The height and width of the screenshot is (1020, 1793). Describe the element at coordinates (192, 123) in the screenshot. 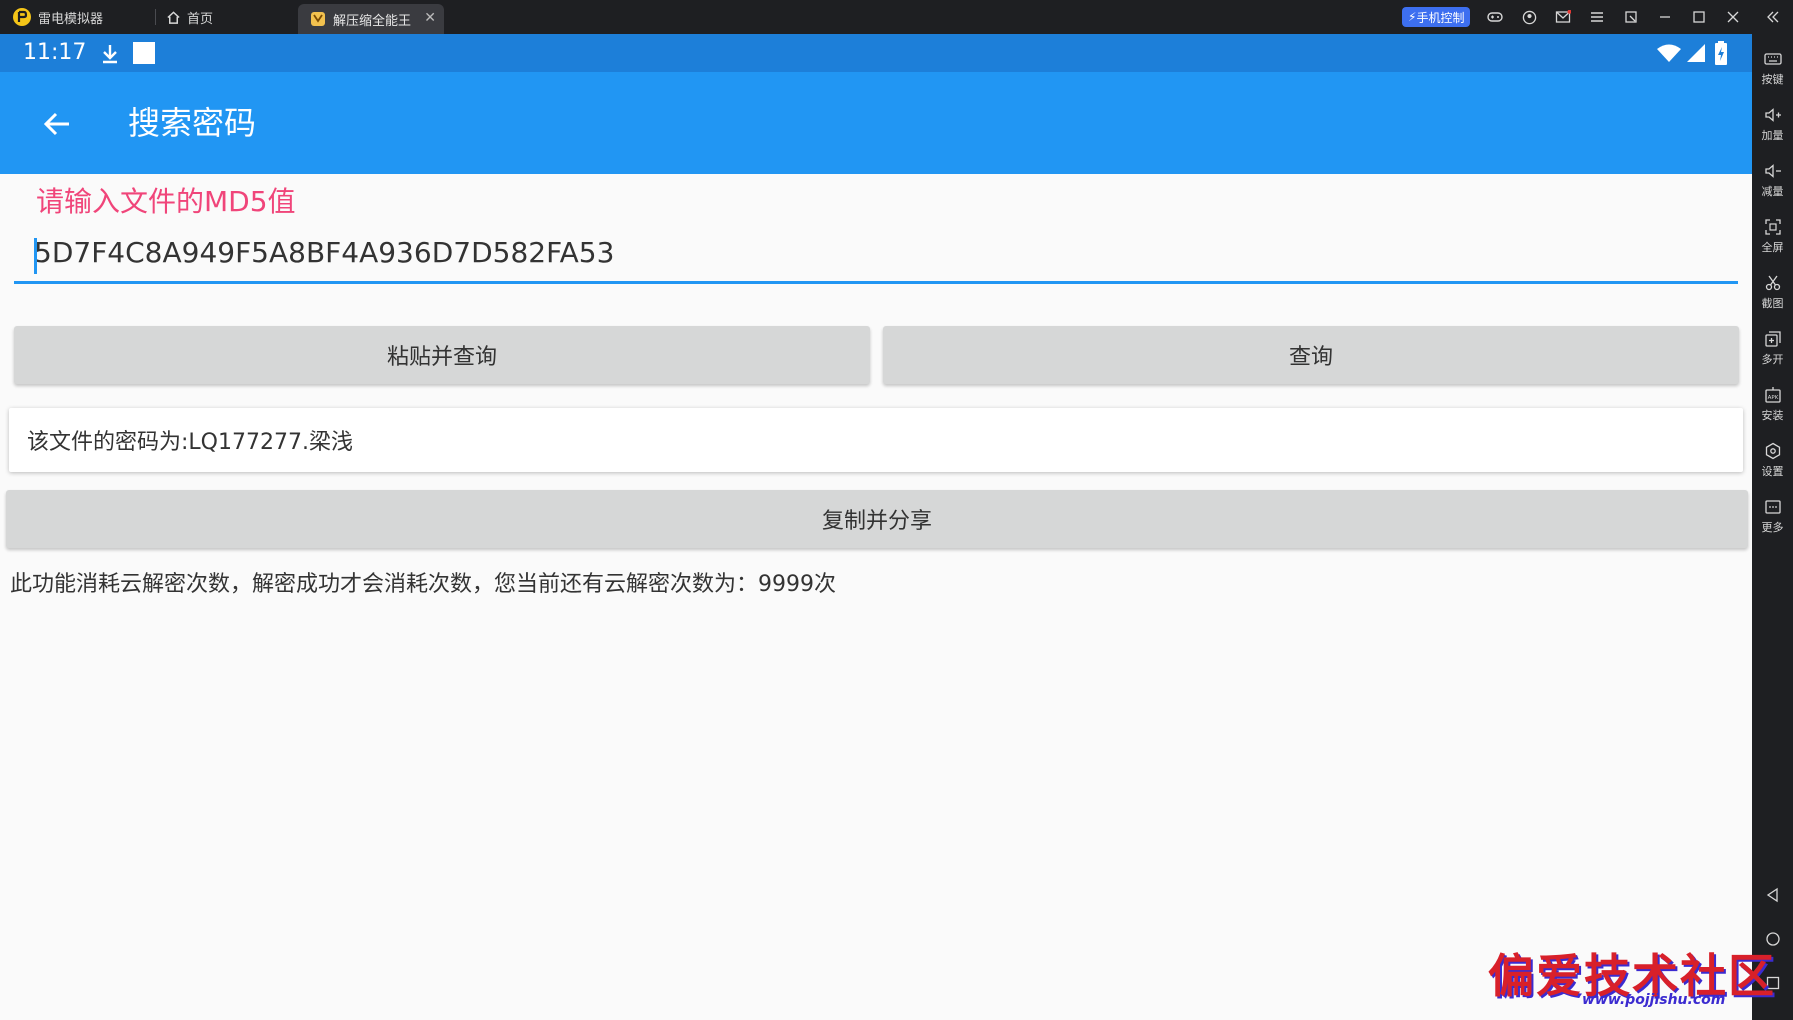

I see `page-title: 搜索密码` at that location.